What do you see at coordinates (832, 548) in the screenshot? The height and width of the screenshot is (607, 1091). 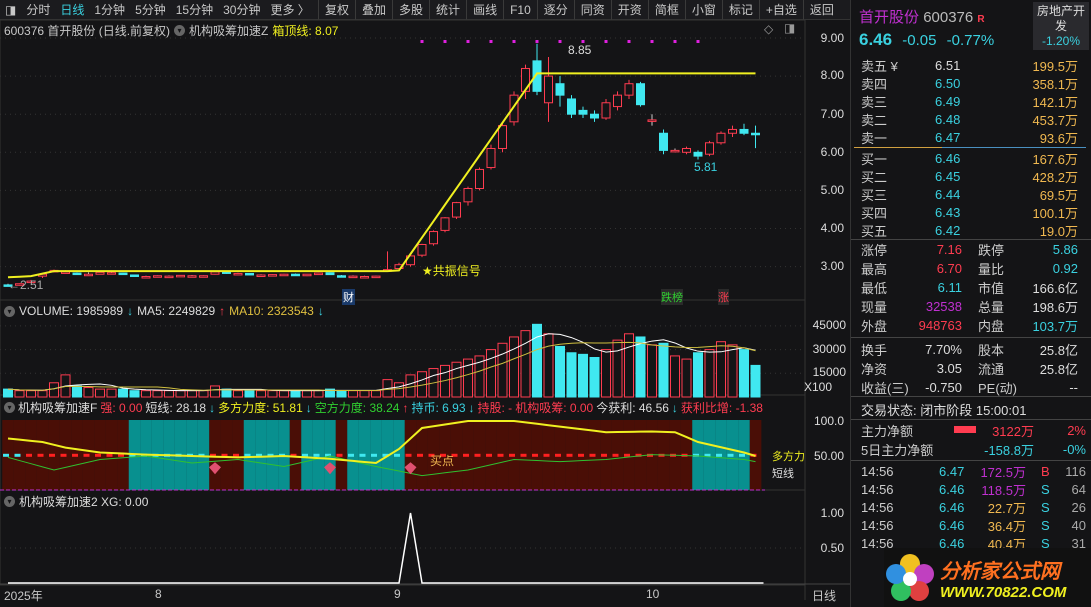 I see `xg-tick: 0.50` at bounding box center [832, 548].